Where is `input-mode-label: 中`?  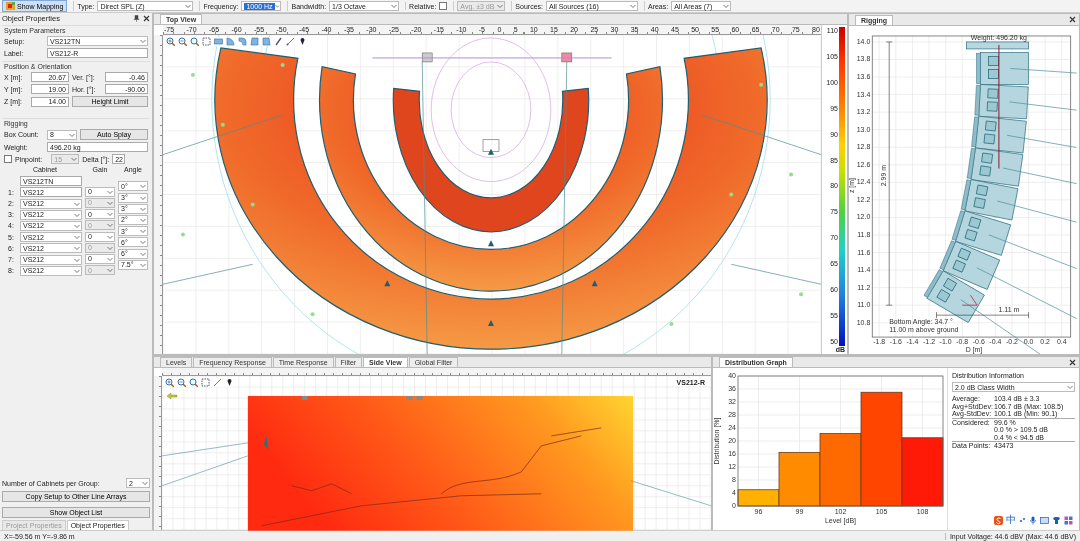 input-mode-label: 中 is located at coordinates (1011, 520).